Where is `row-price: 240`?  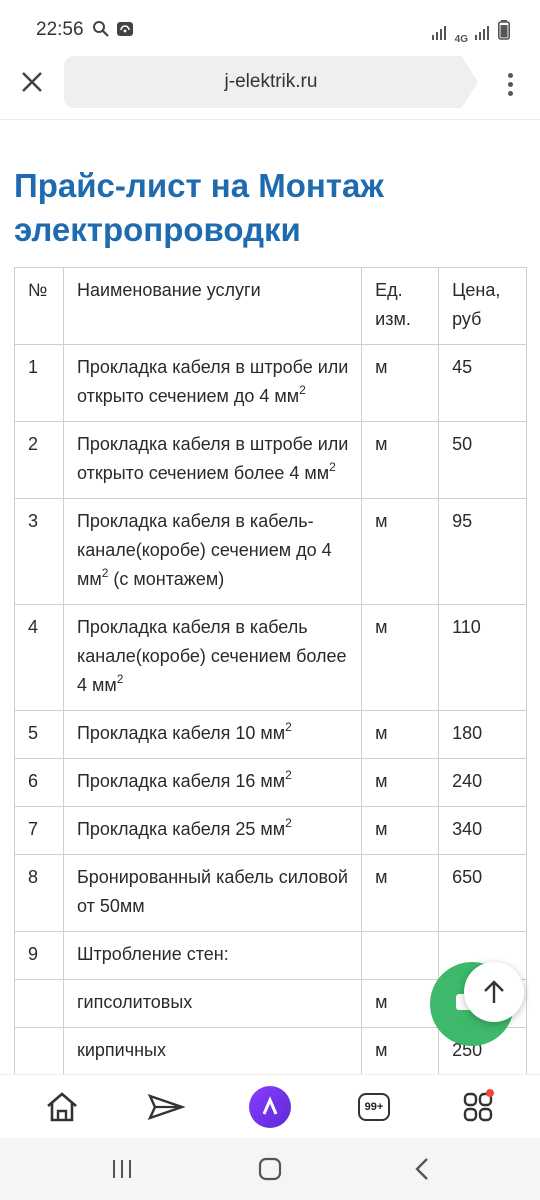
row-price: 240 is located at coordinates (482, 782).